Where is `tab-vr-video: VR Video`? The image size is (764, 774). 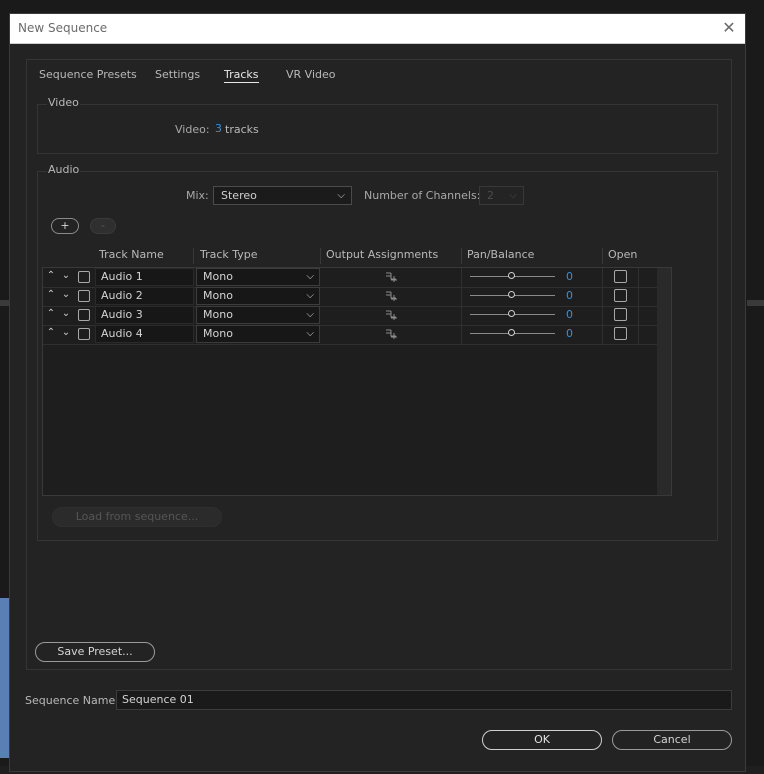 tab-vr-video: VR Video is located at coordinates (310, 74).